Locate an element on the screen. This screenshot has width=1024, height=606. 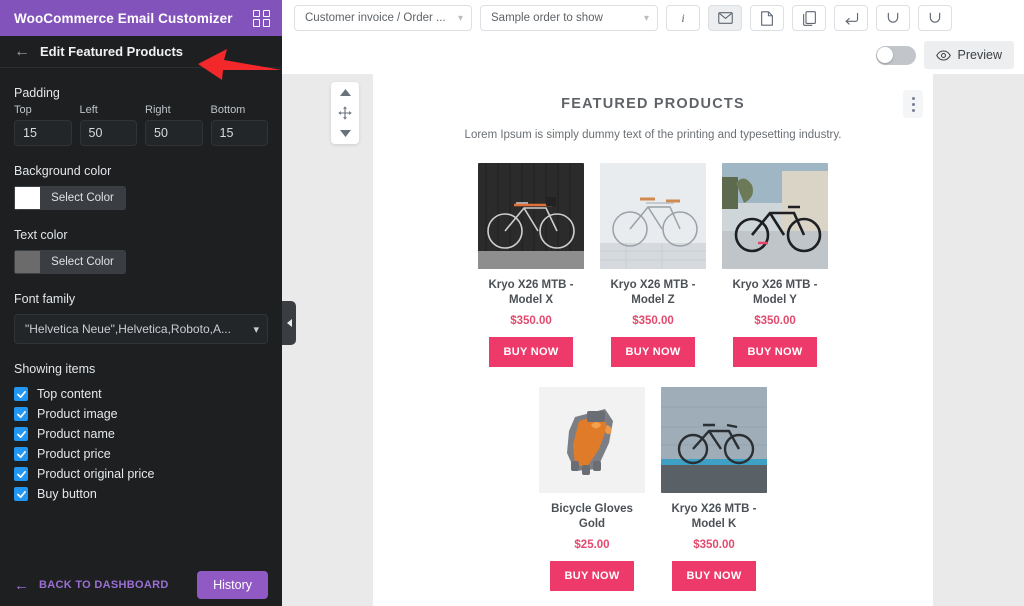
chevron-left-icon is located at coordinates (289, 323).